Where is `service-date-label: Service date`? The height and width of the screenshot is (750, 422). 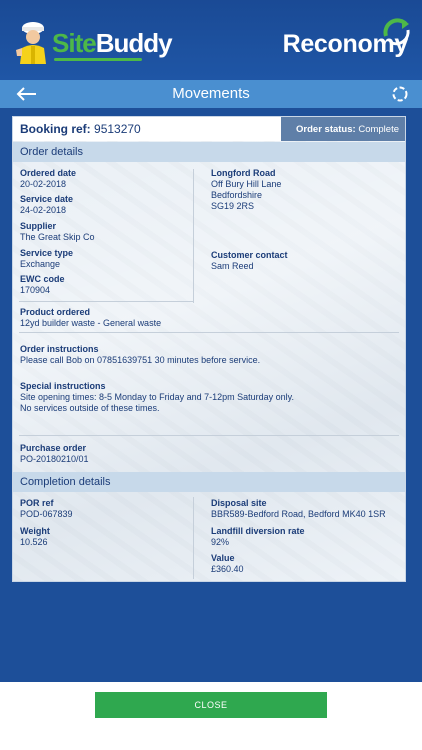
service-date-label: Service date is located at coordinates (47, 199).